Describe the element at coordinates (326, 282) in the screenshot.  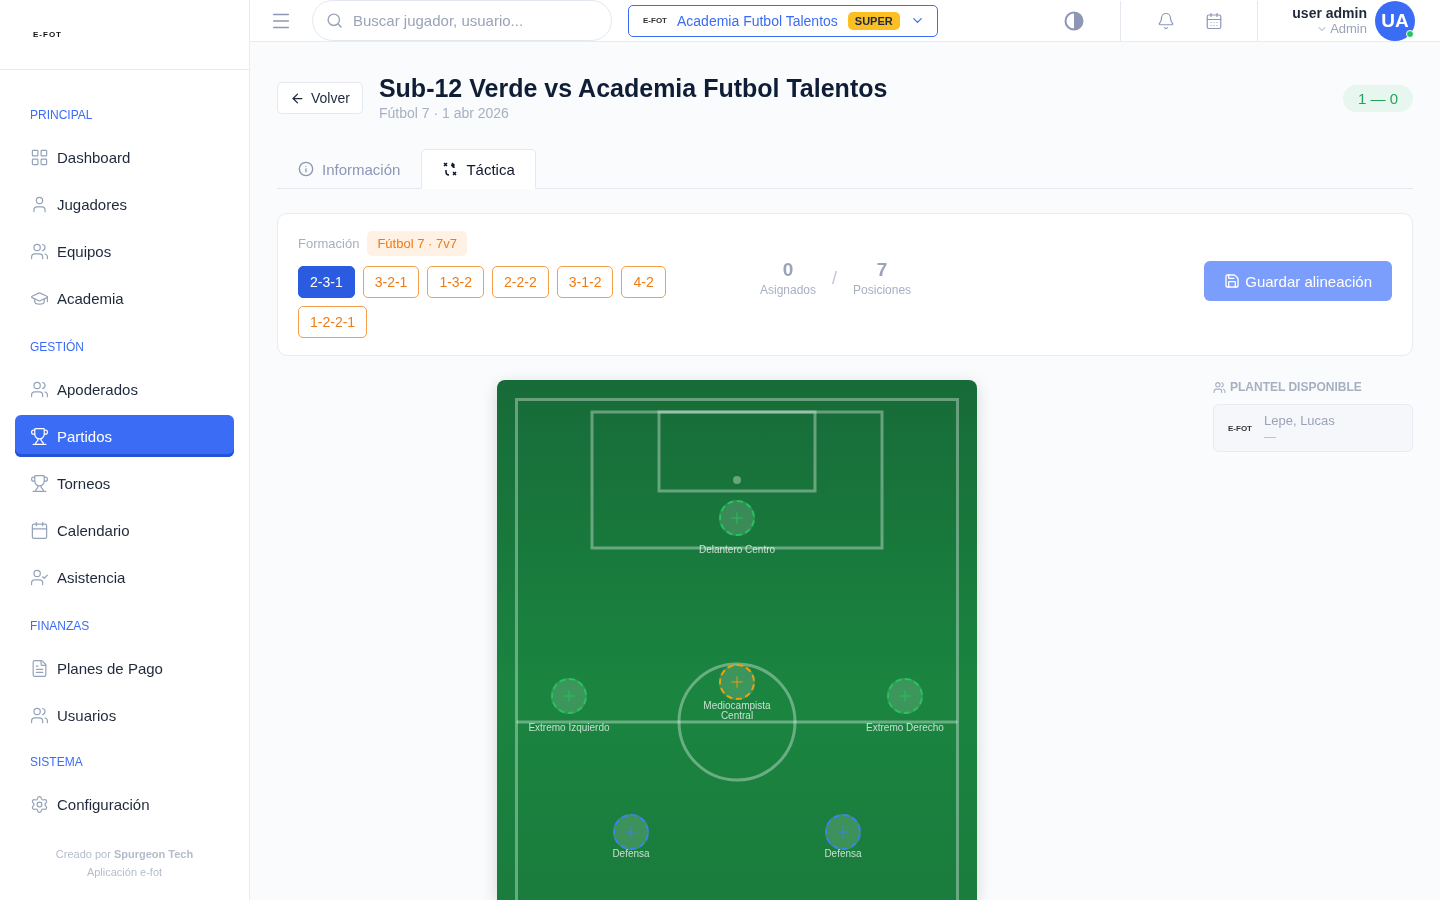
I see `formation-option: 2-3-1` at that location.